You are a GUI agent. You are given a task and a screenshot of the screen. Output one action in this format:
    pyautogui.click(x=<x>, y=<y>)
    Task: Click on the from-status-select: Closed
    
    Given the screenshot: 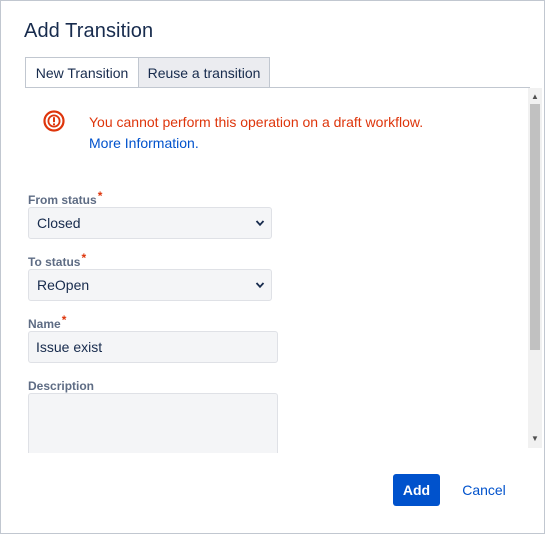 What is the action you would take?
    pyautogui.click(x=150, y=223)
    